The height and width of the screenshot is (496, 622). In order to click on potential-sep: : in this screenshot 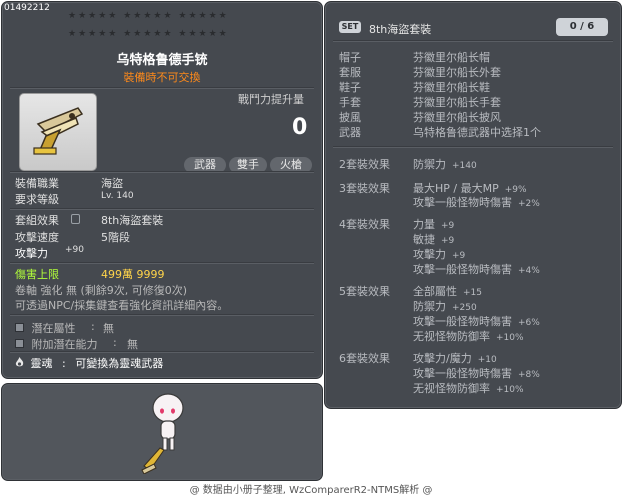, I will do `click(93, 326)`.